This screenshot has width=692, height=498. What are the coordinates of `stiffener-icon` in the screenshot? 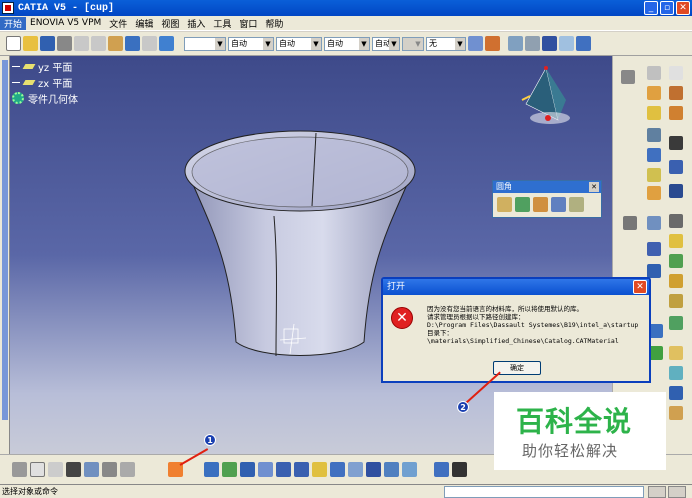 It's located at (676, 167).